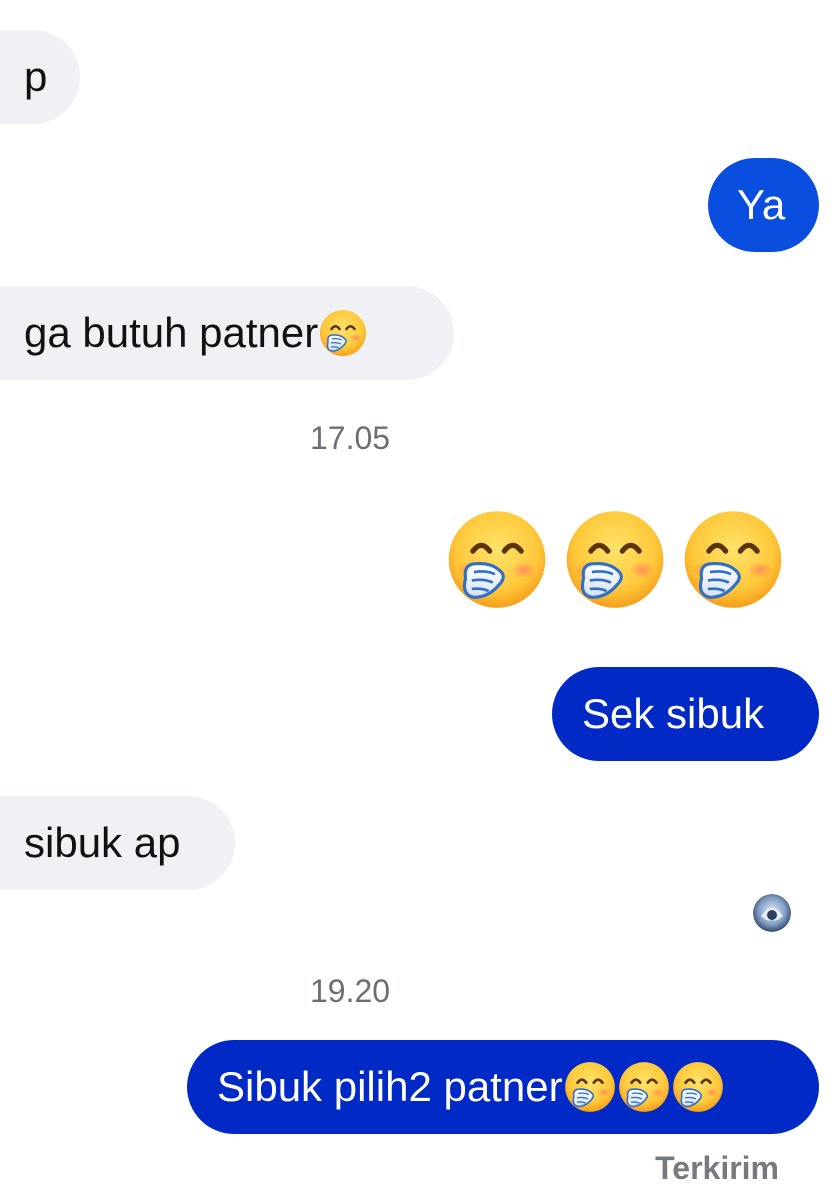 Image resolution: width=837 pixels, height=1200 pixels. I want to click on timestamp: 17.05, so click(350, 438).